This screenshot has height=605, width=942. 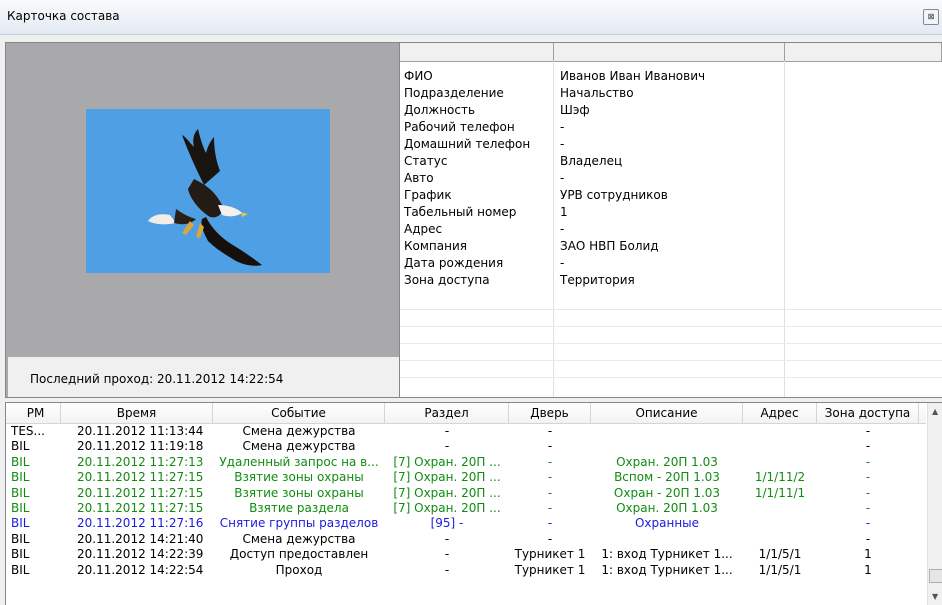 I want to click on event-cell-event: Проход, so click(x=299, y=569).